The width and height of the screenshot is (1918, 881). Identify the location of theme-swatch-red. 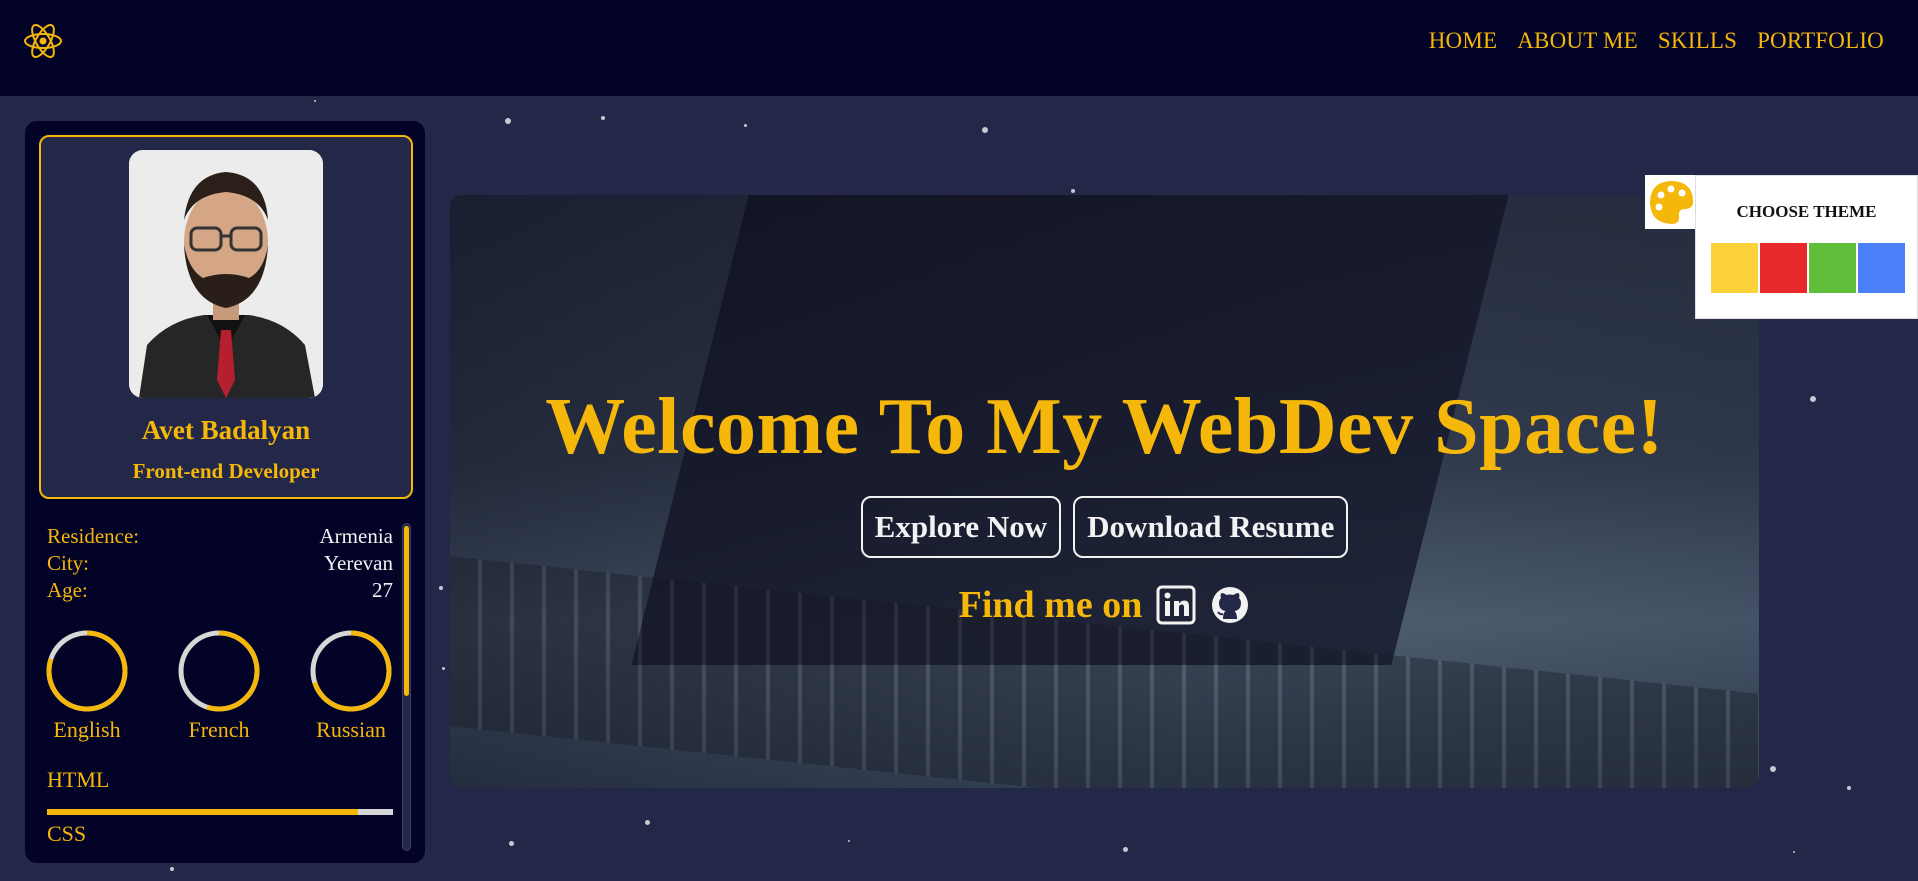
(1783, 268).